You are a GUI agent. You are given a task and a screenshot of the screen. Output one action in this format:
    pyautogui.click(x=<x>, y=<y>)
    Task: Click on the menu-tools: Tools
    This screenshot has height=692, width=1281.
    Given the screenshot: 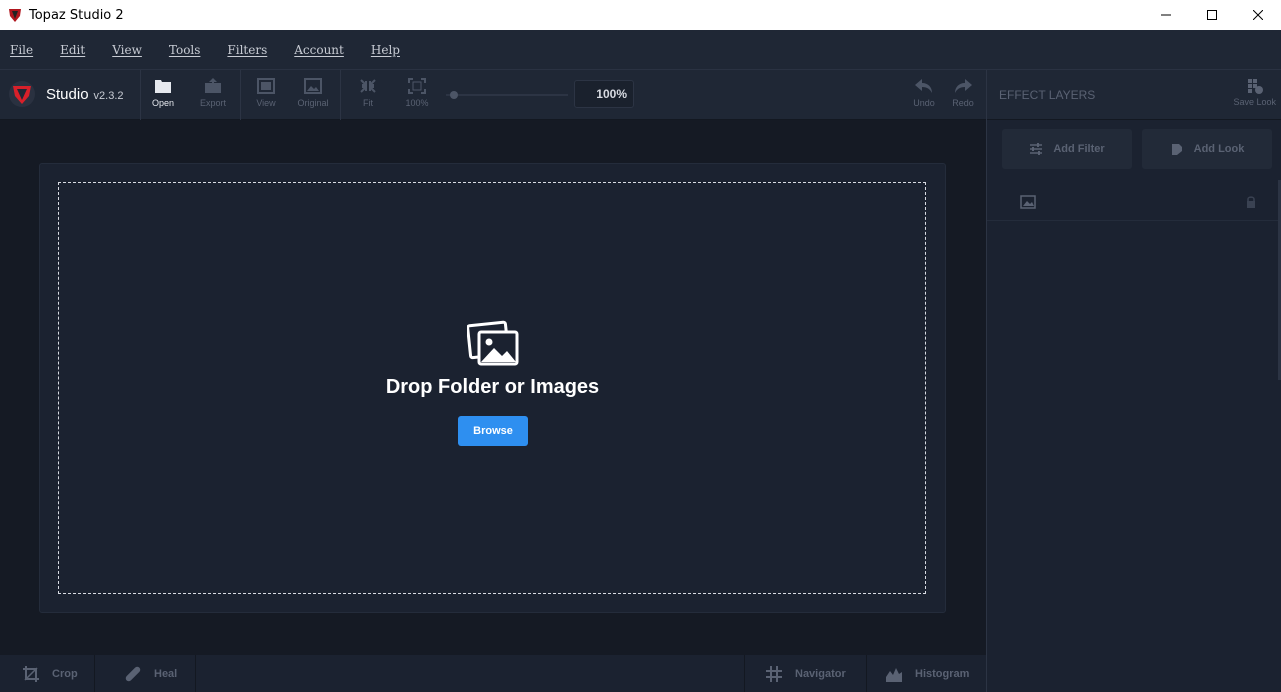 What is the action you would take?
    pyautogui.click(x=185, y=50)
    